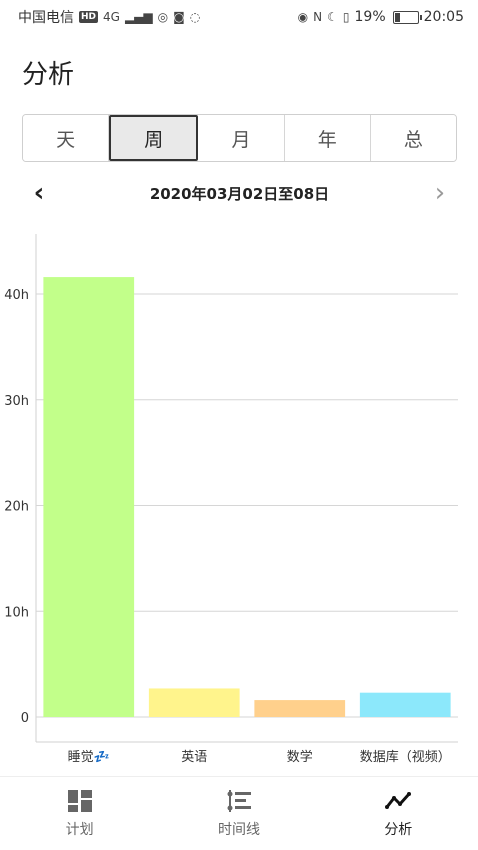  What do you see at coordinates (398, 829) in the screenshot?
I see `nav-label-analytics: 分析` at bounding box center [398, 829].